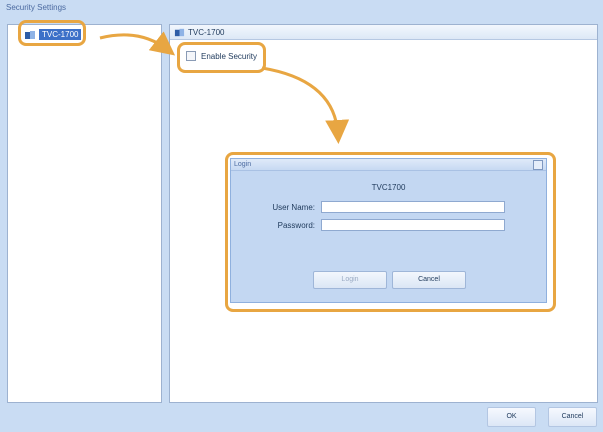 Image resolution: width=603 pixels, height=432 pixels. Describe the element at coordinates (511, 417) in the screenshot. I see `ok-button: OK` at that location.